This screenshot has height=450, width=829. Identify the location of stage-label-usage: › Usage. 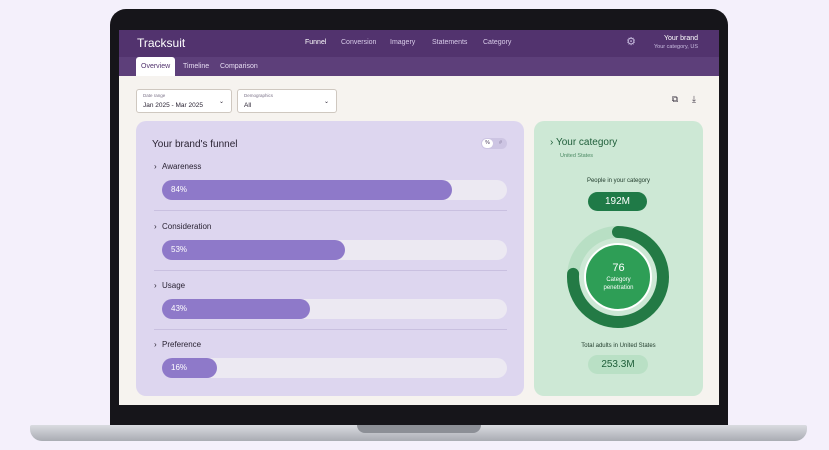
(169, 285).